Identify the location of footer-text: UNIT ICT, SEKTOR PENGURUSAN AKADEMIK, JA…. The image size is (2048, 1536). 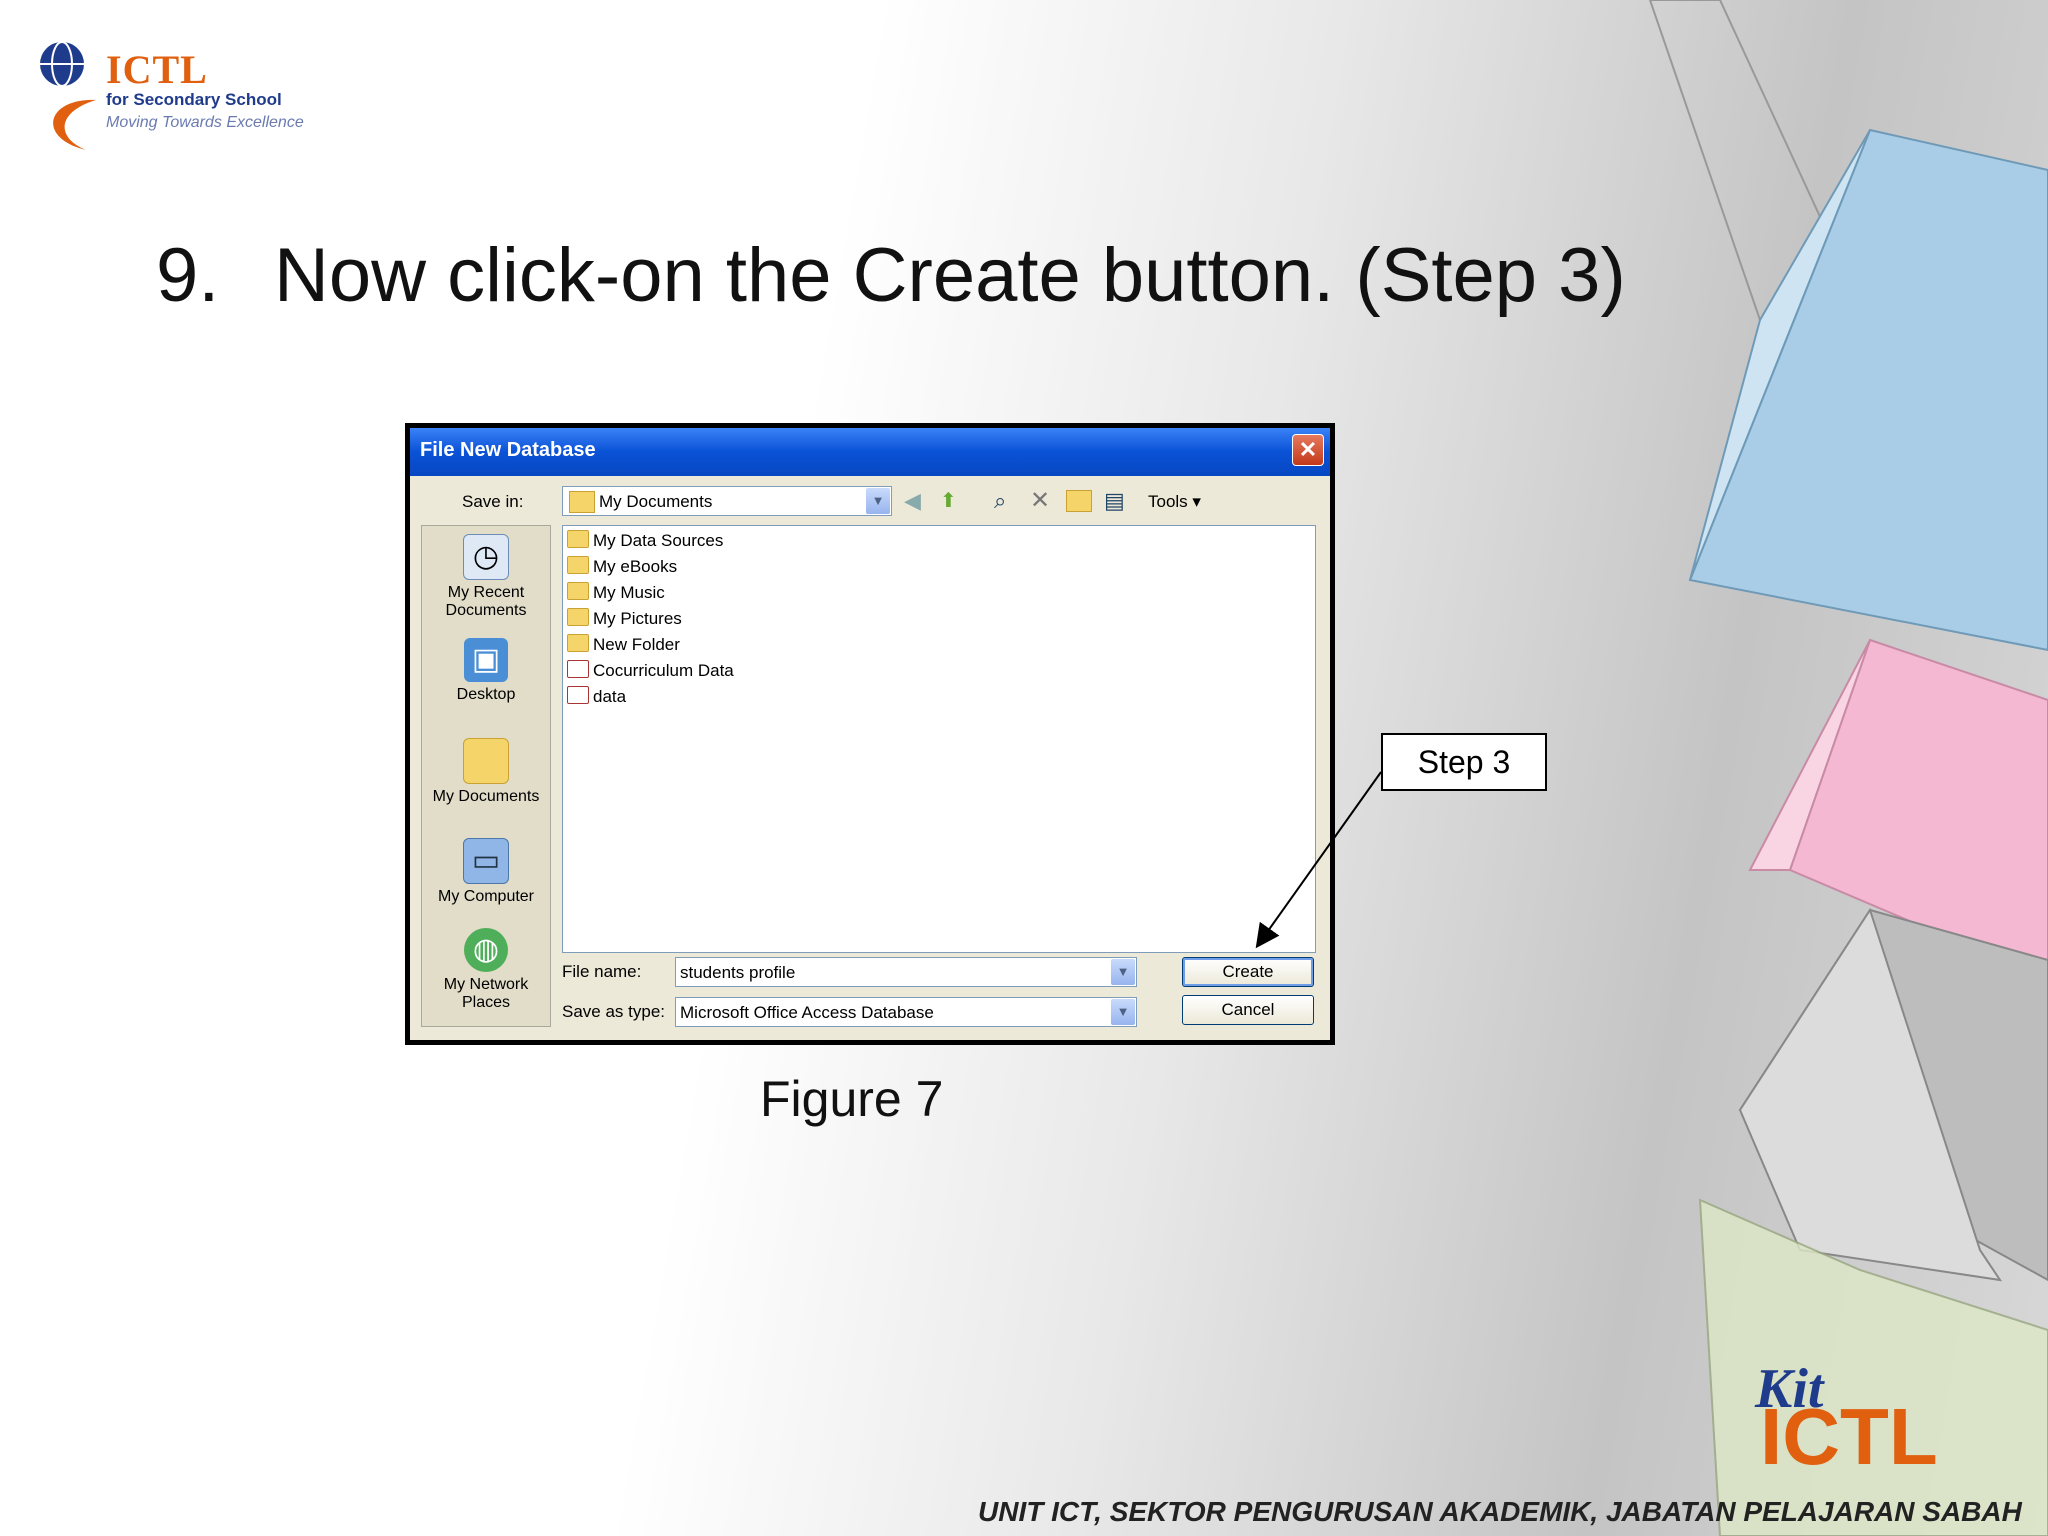
(1500, 1511).